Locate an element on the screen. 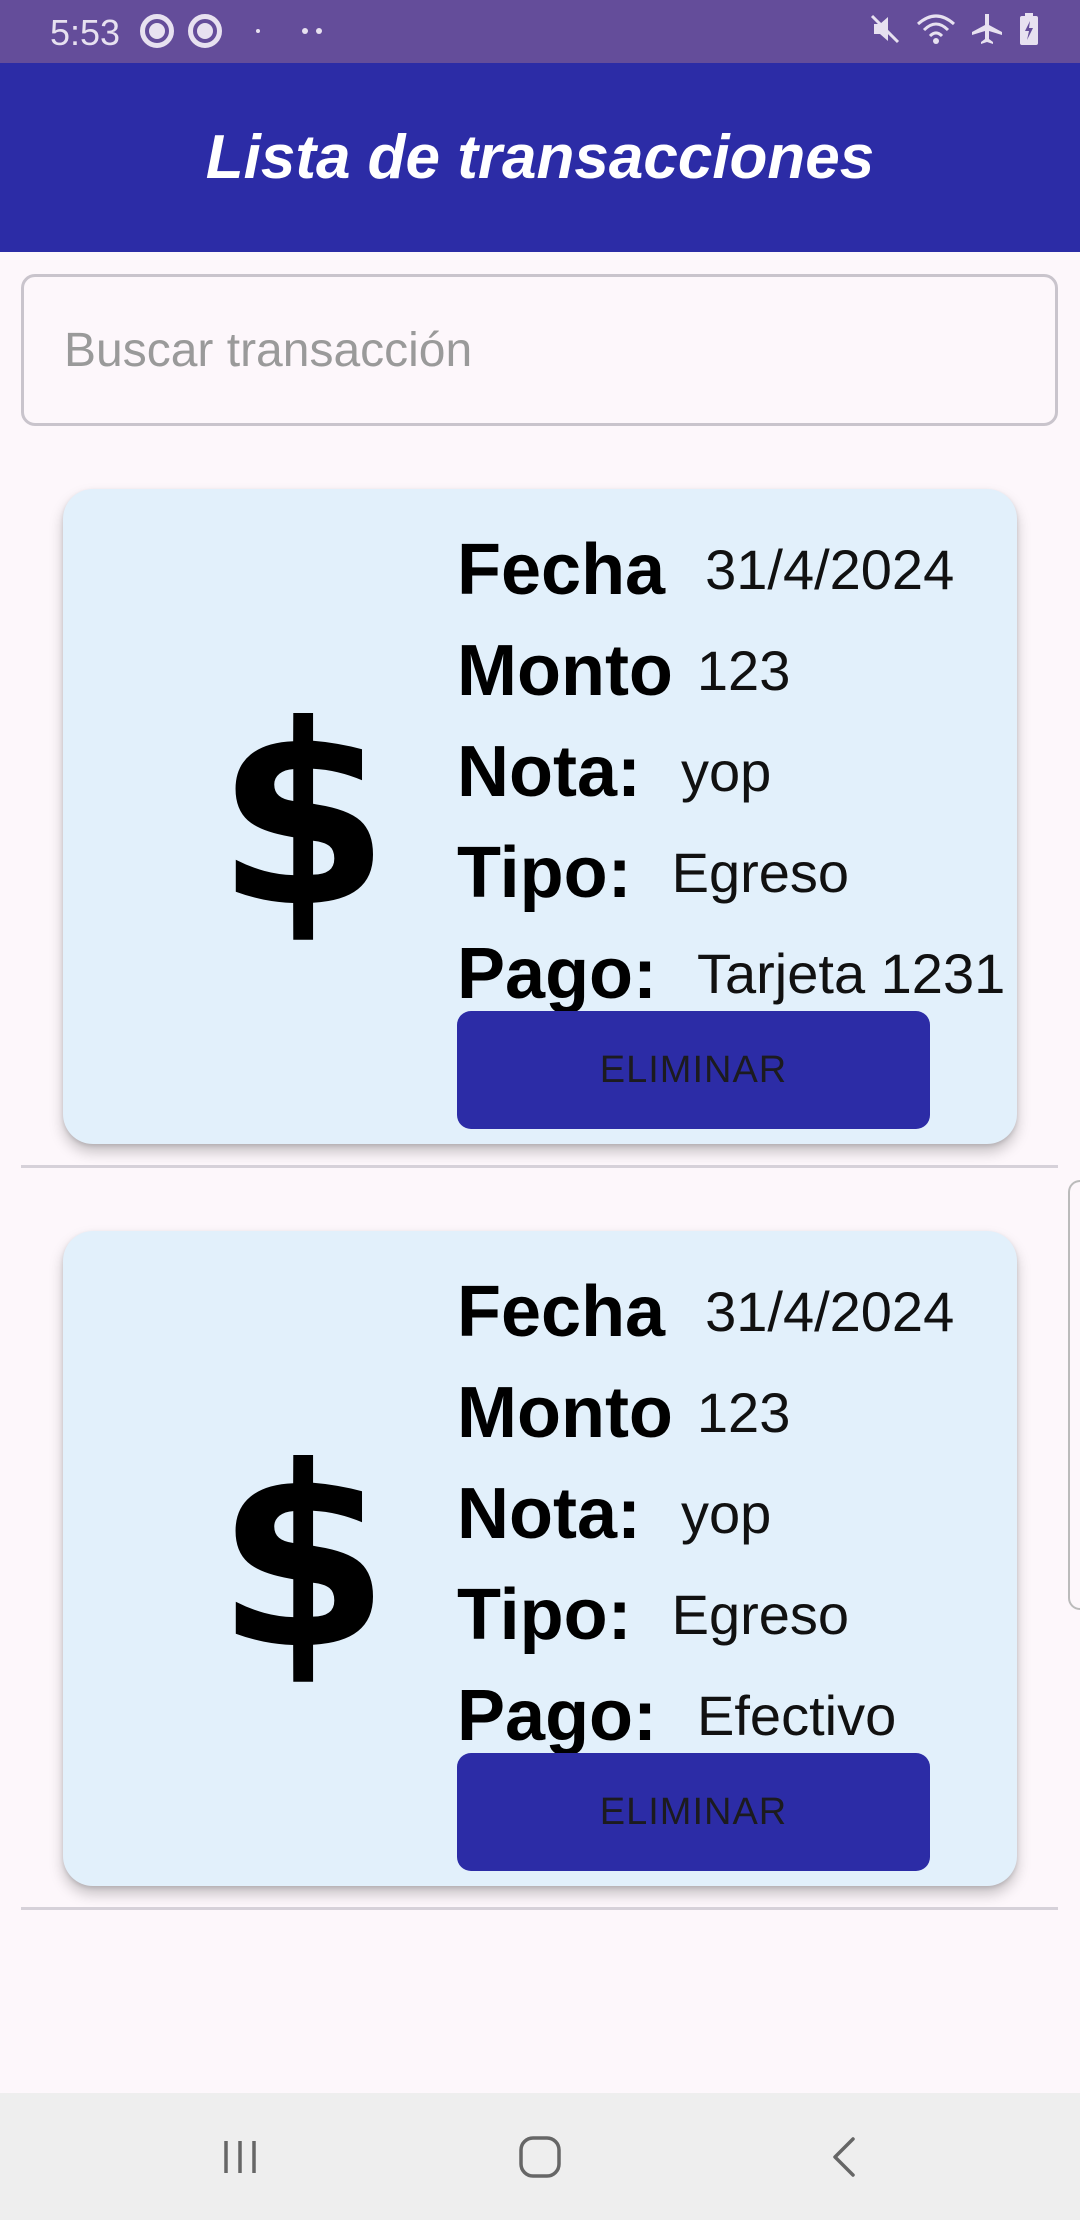 Image resolution: width=1080 pixels, height=2220 pixels. page-title: Lista de transacciones is located at coordinates (540, 157).